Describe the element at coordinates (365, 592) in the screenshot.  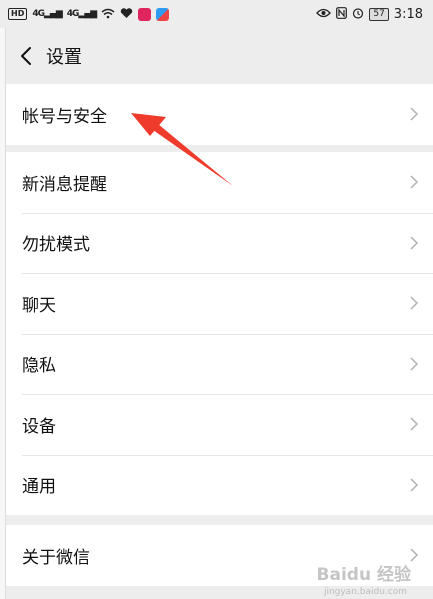
I see `baidu-watermark-url: jingyan.baidu.com` at that location.